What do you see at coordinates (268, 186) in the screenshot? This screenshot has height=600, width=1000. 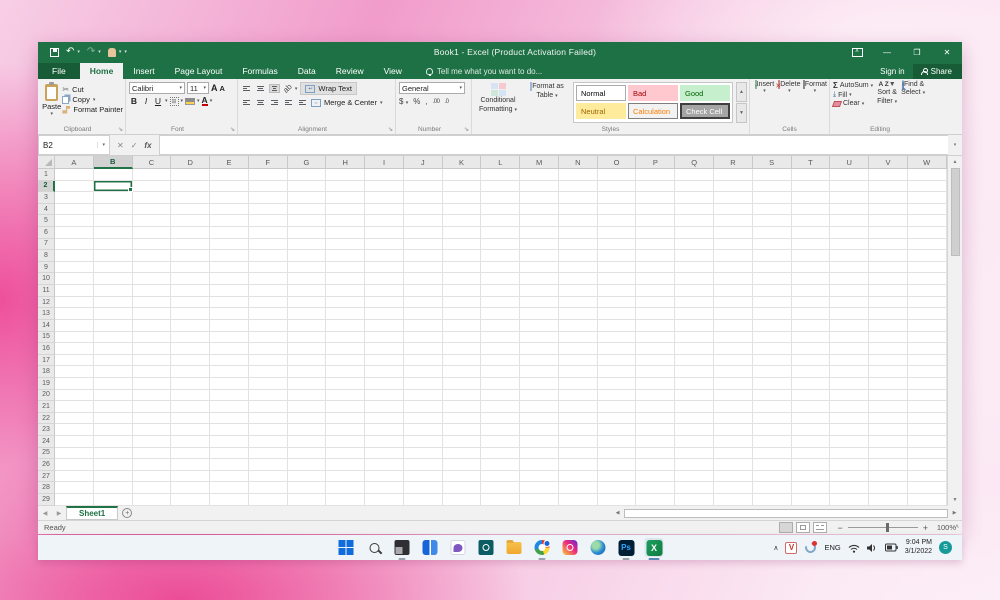 I see `cell-F2` at bounding box center [268, 186].